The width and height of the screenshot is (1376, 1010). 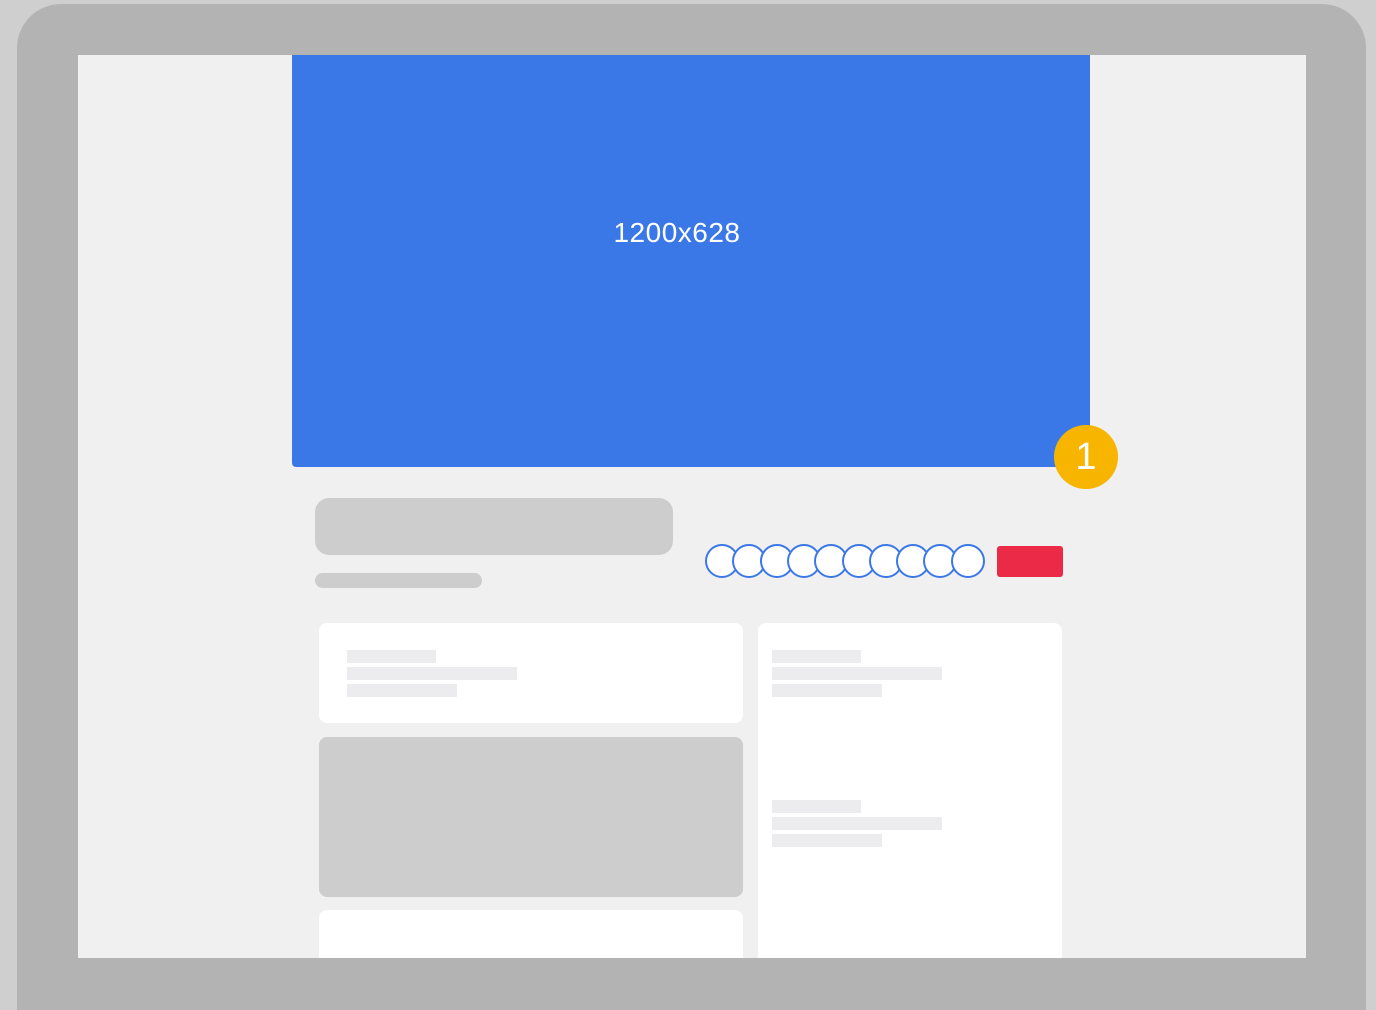 I want to click on callout-number-badge: 1, so click(x=1086, y=457).